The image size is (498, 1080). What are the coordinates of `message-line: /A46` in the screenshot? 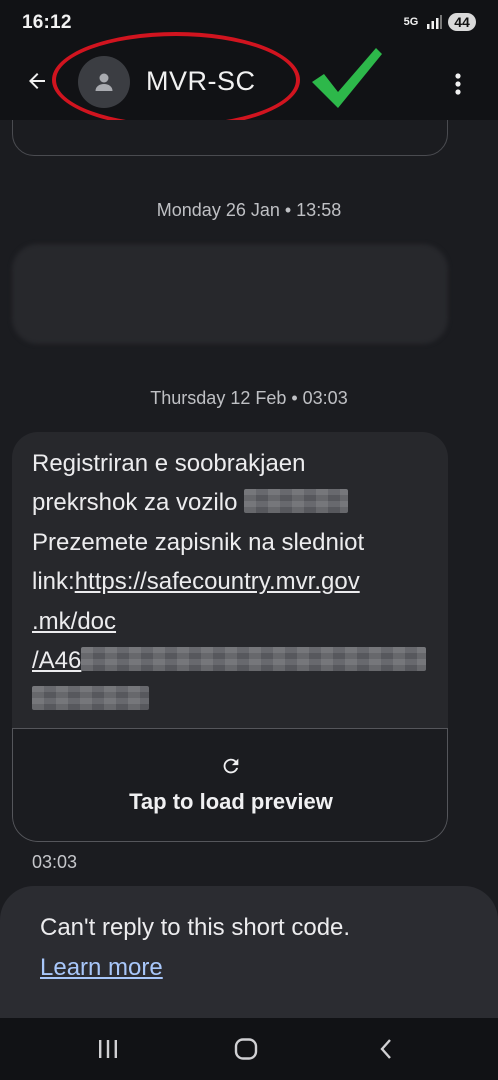 It's located at (232, 660).